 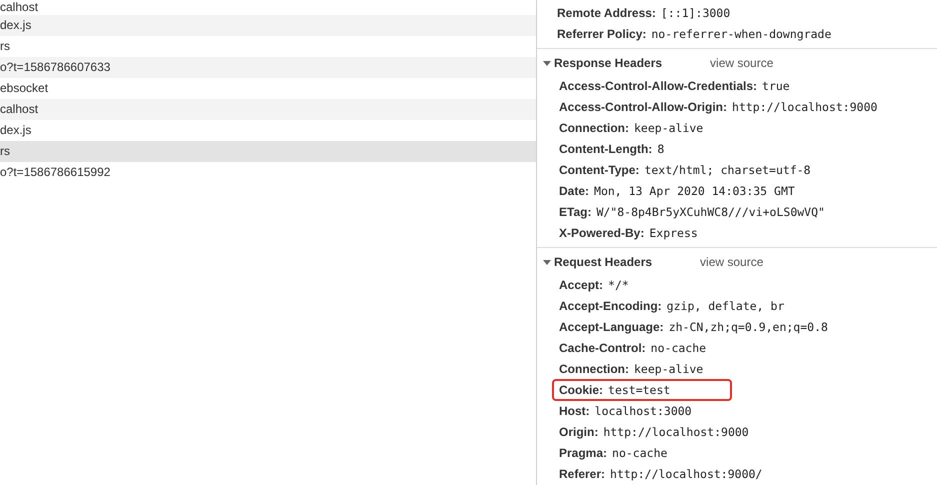 What do you see at coordinates (268, 88) in the screenshot?
I see `request-row: ebsocket` at bounding box center [268, 88].